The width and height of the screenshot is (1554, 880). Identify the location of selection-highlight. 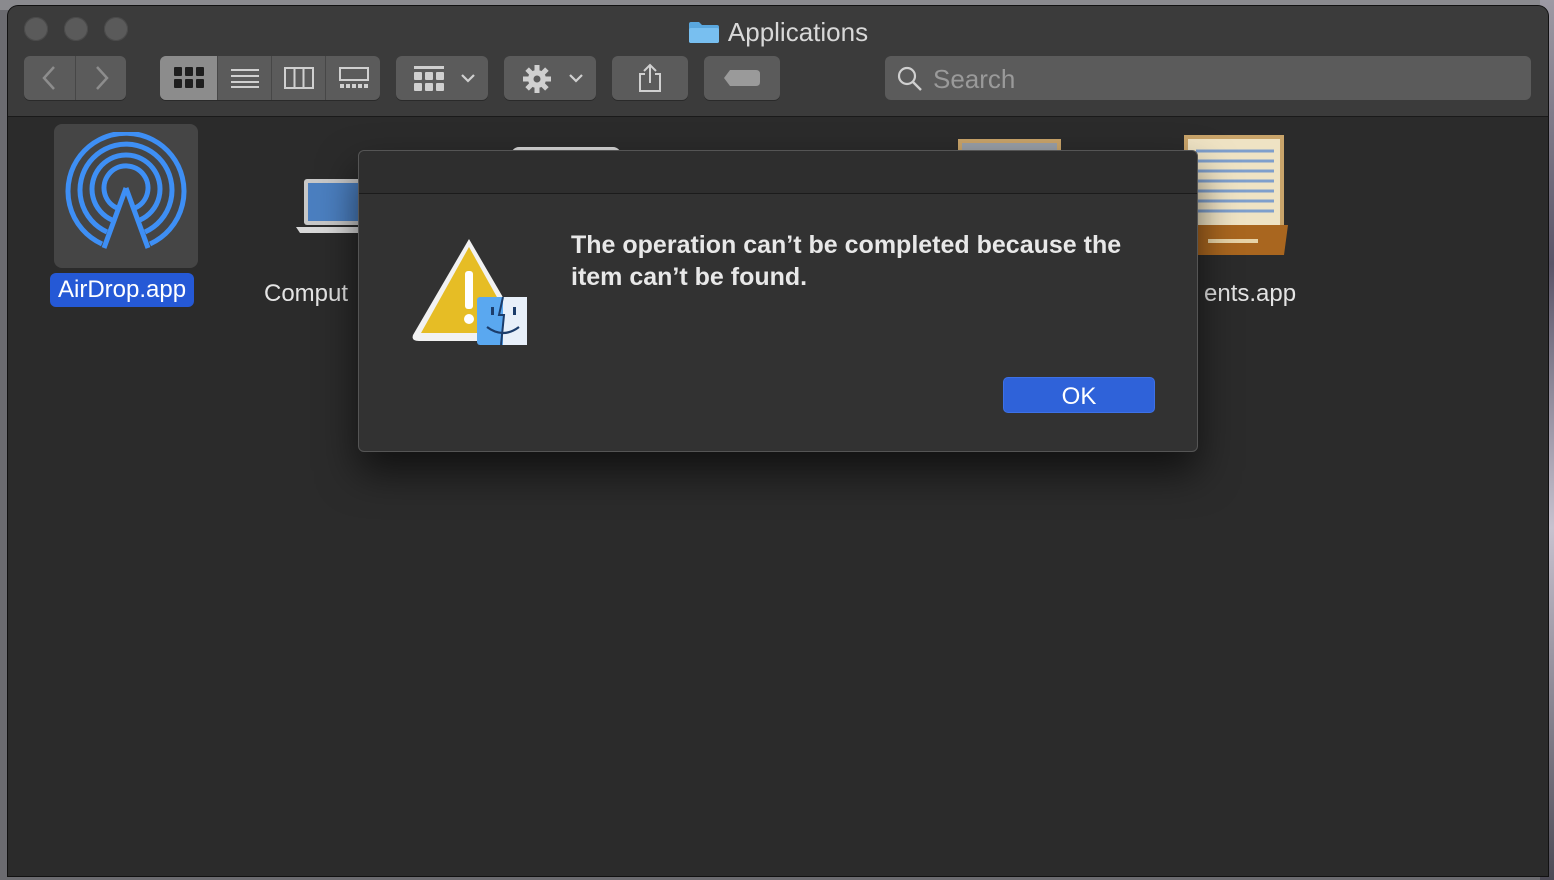
(126, 196).